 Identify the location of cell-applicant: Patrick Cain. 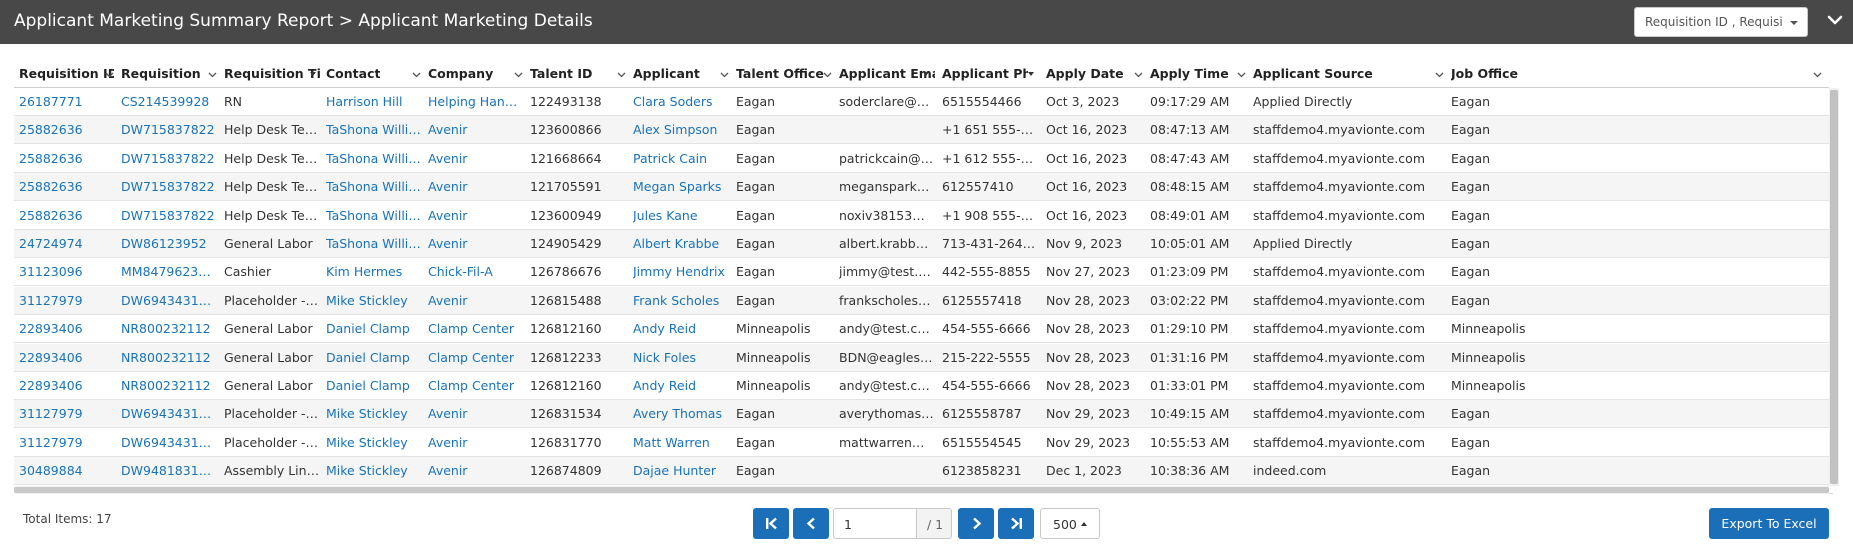
(681, 158).